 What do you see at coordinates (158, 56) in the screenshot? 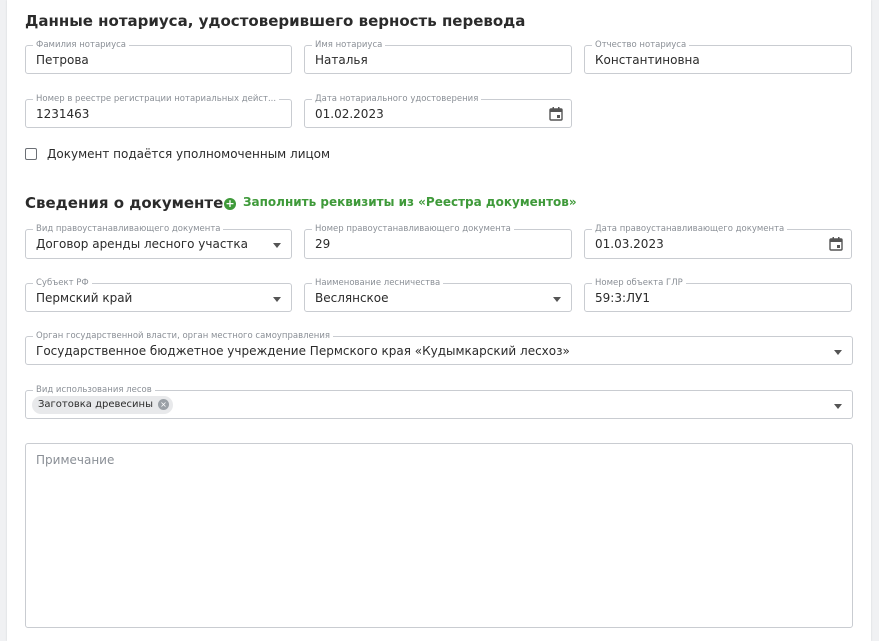
I see `notary-last-name-field: Фамилия нотариуса Петрова` at bounding box center [158, 56].